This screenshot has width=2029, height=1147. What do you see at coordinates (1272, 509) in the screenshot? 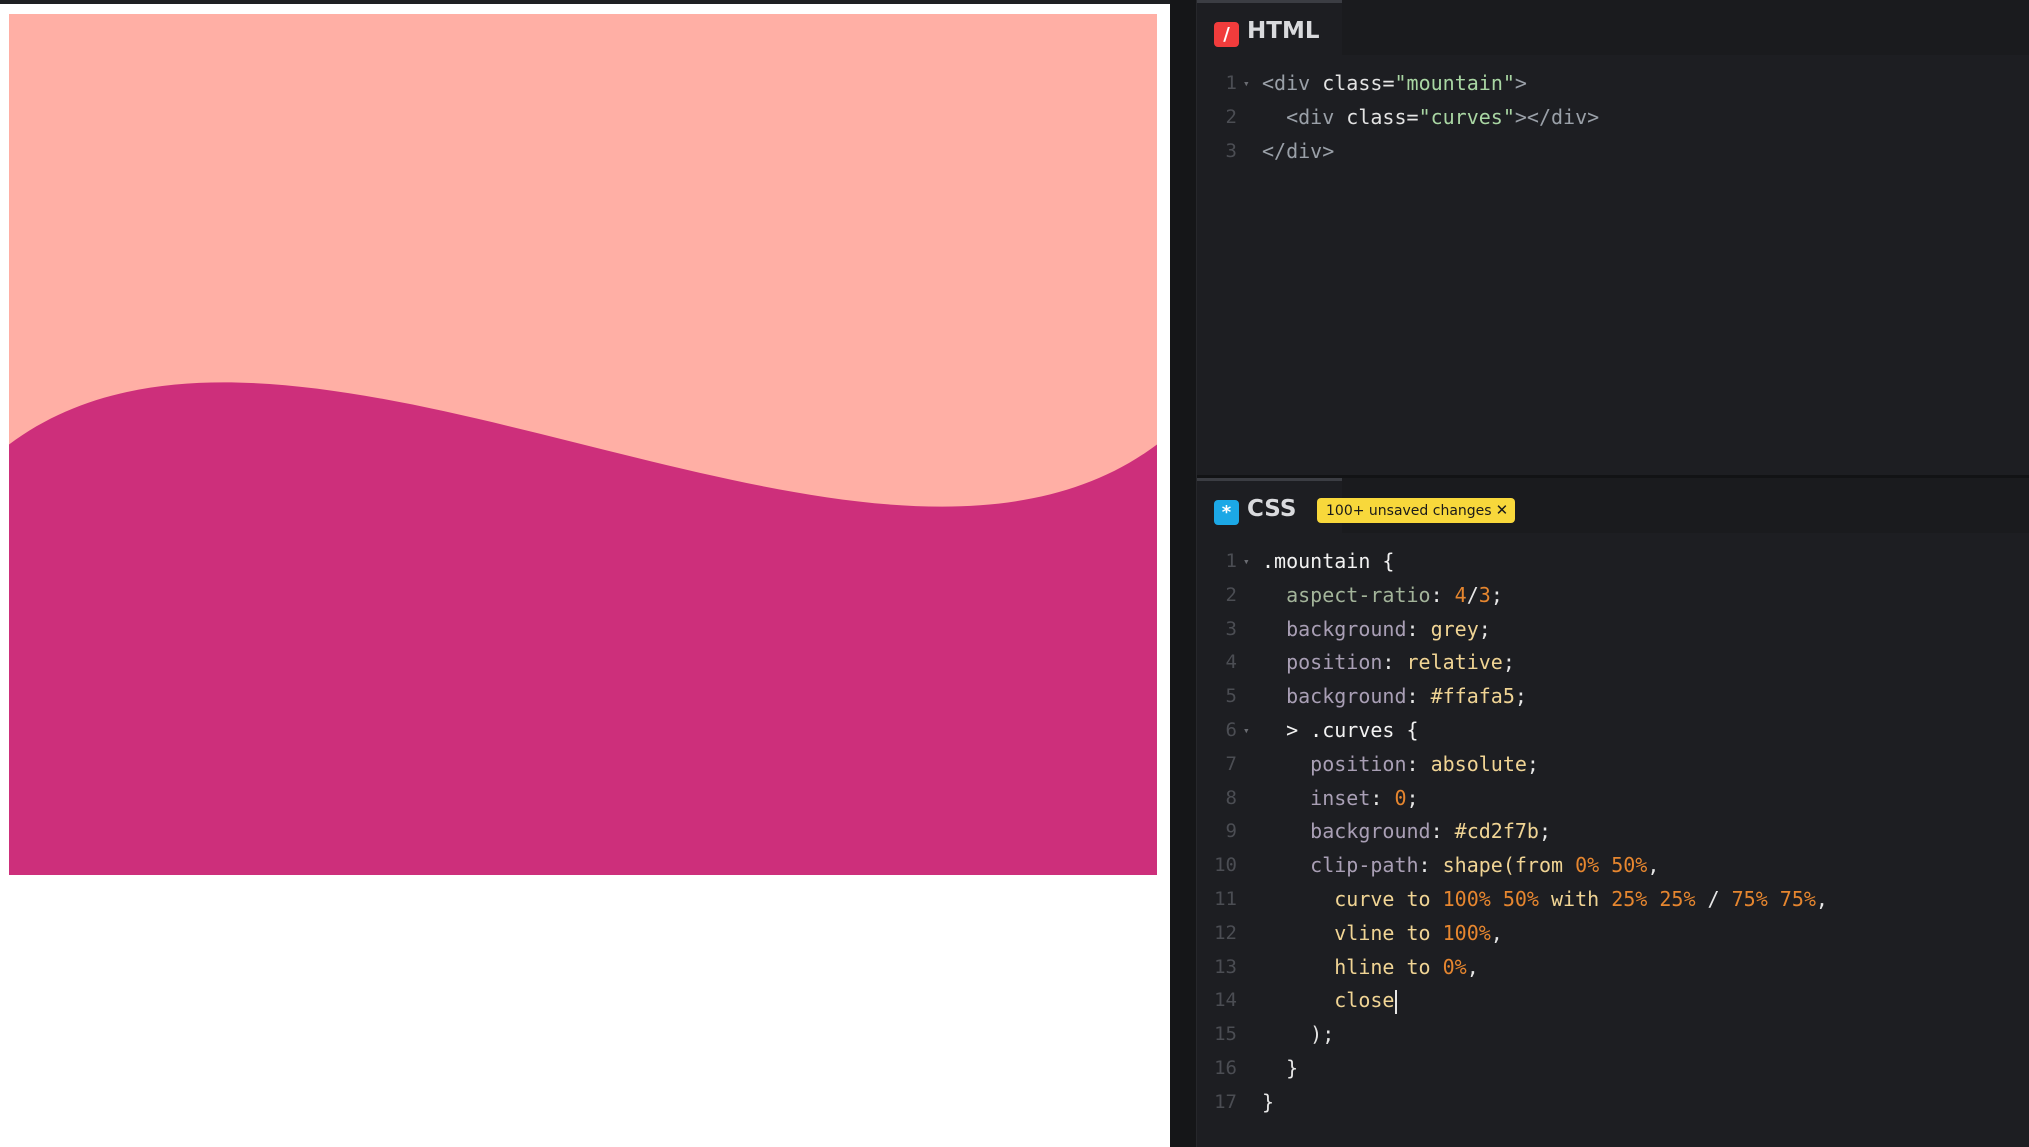
I see `css-tab-label: CSS` at bounding box center [1272, 509].